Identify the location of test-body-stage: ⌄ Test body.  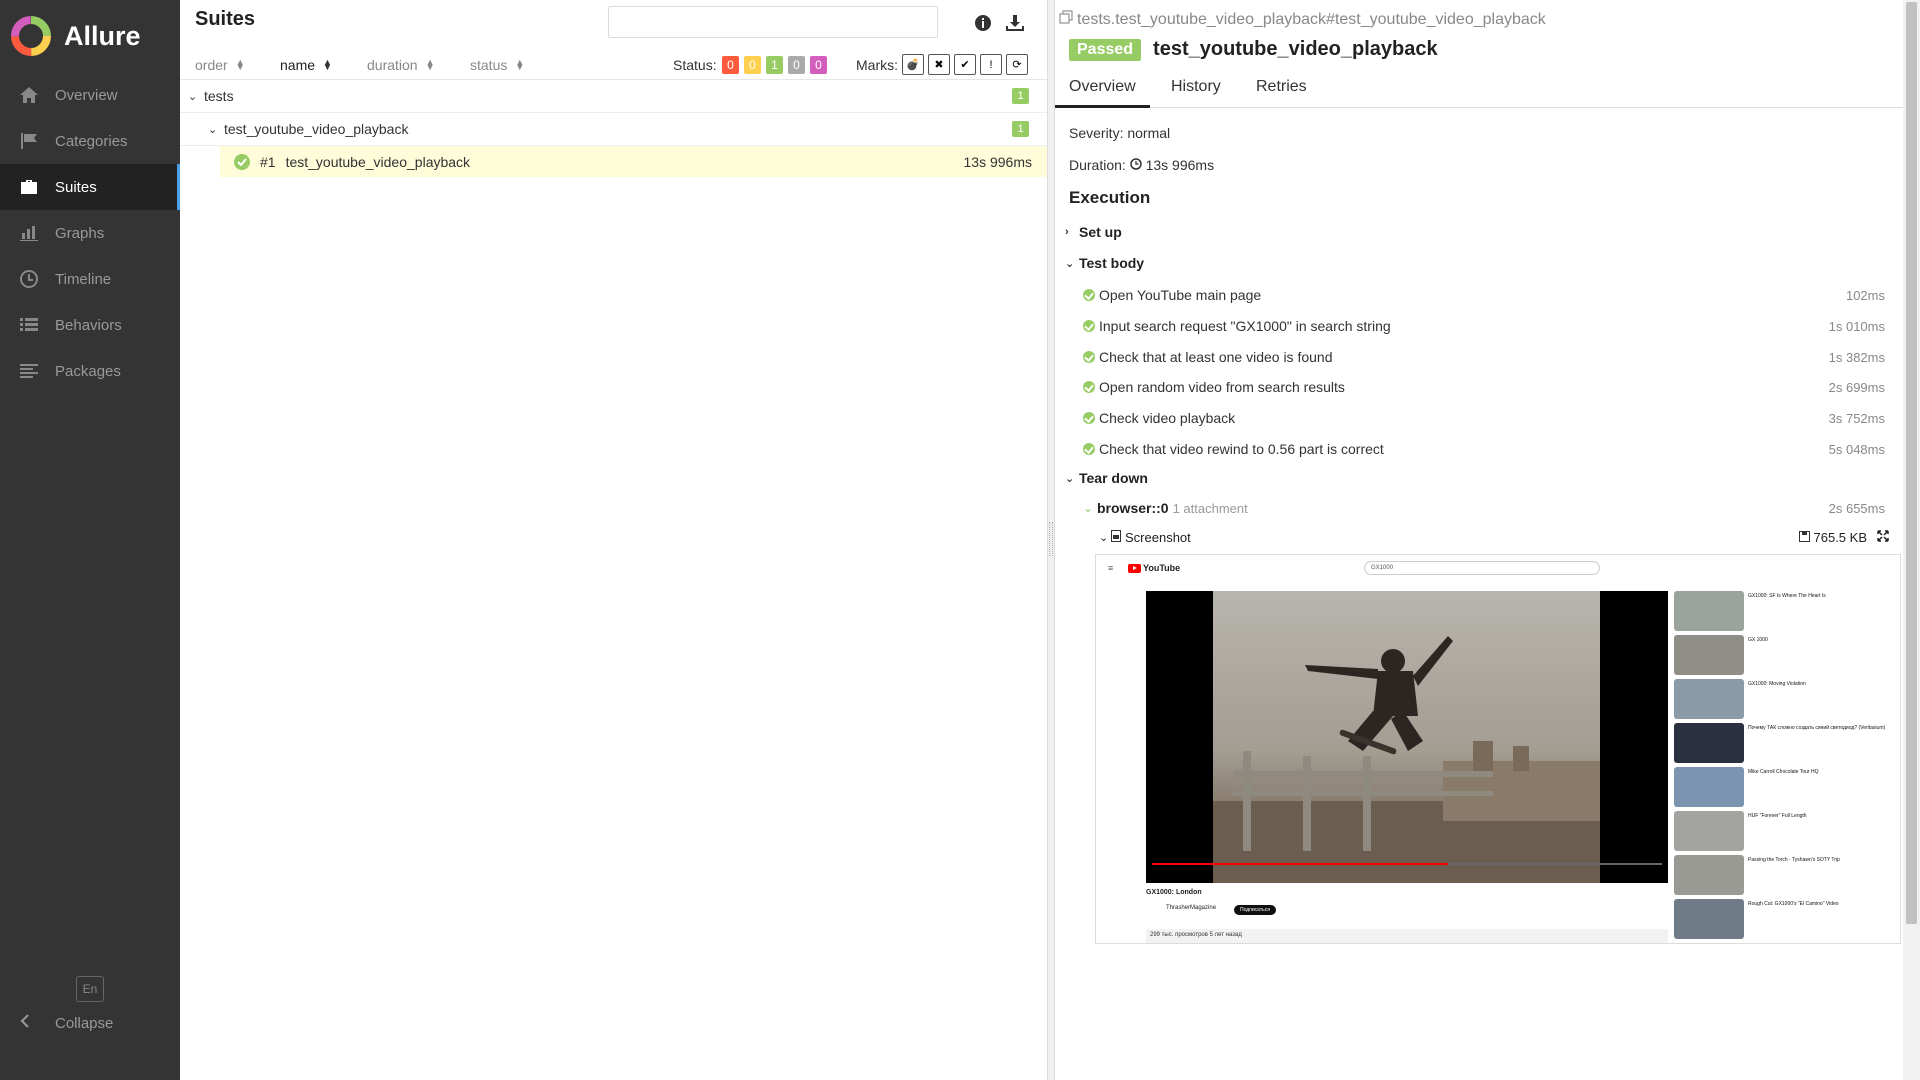
(1104, 263).